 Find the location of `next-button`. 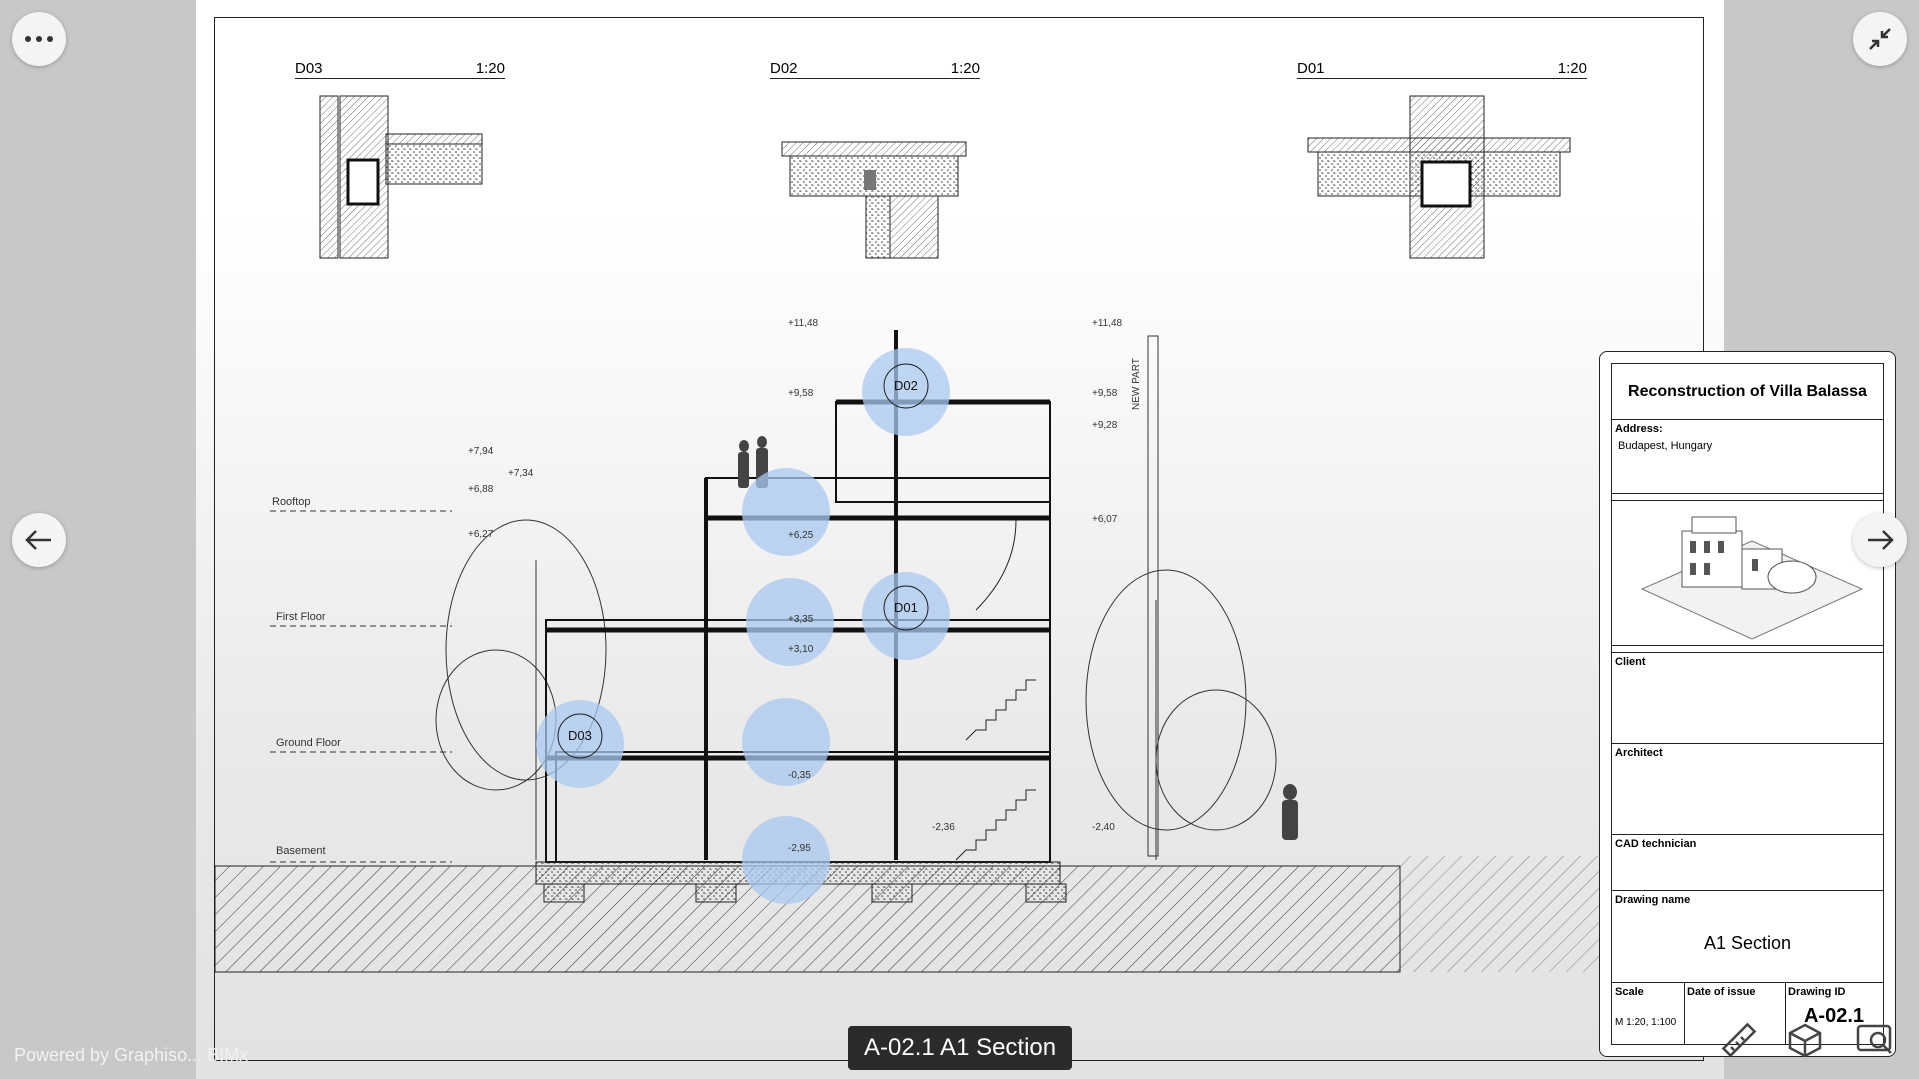

next-button is located at coordinates (1880, 540).